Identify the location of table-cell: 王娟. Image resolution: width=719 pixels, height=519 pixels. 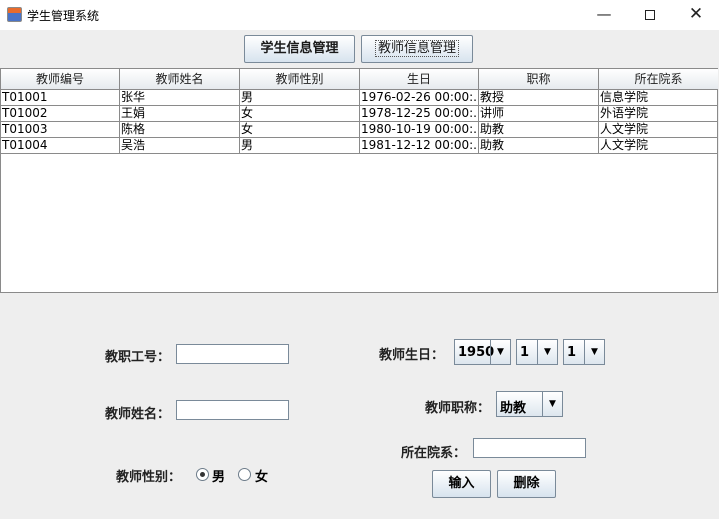
(180, 113).